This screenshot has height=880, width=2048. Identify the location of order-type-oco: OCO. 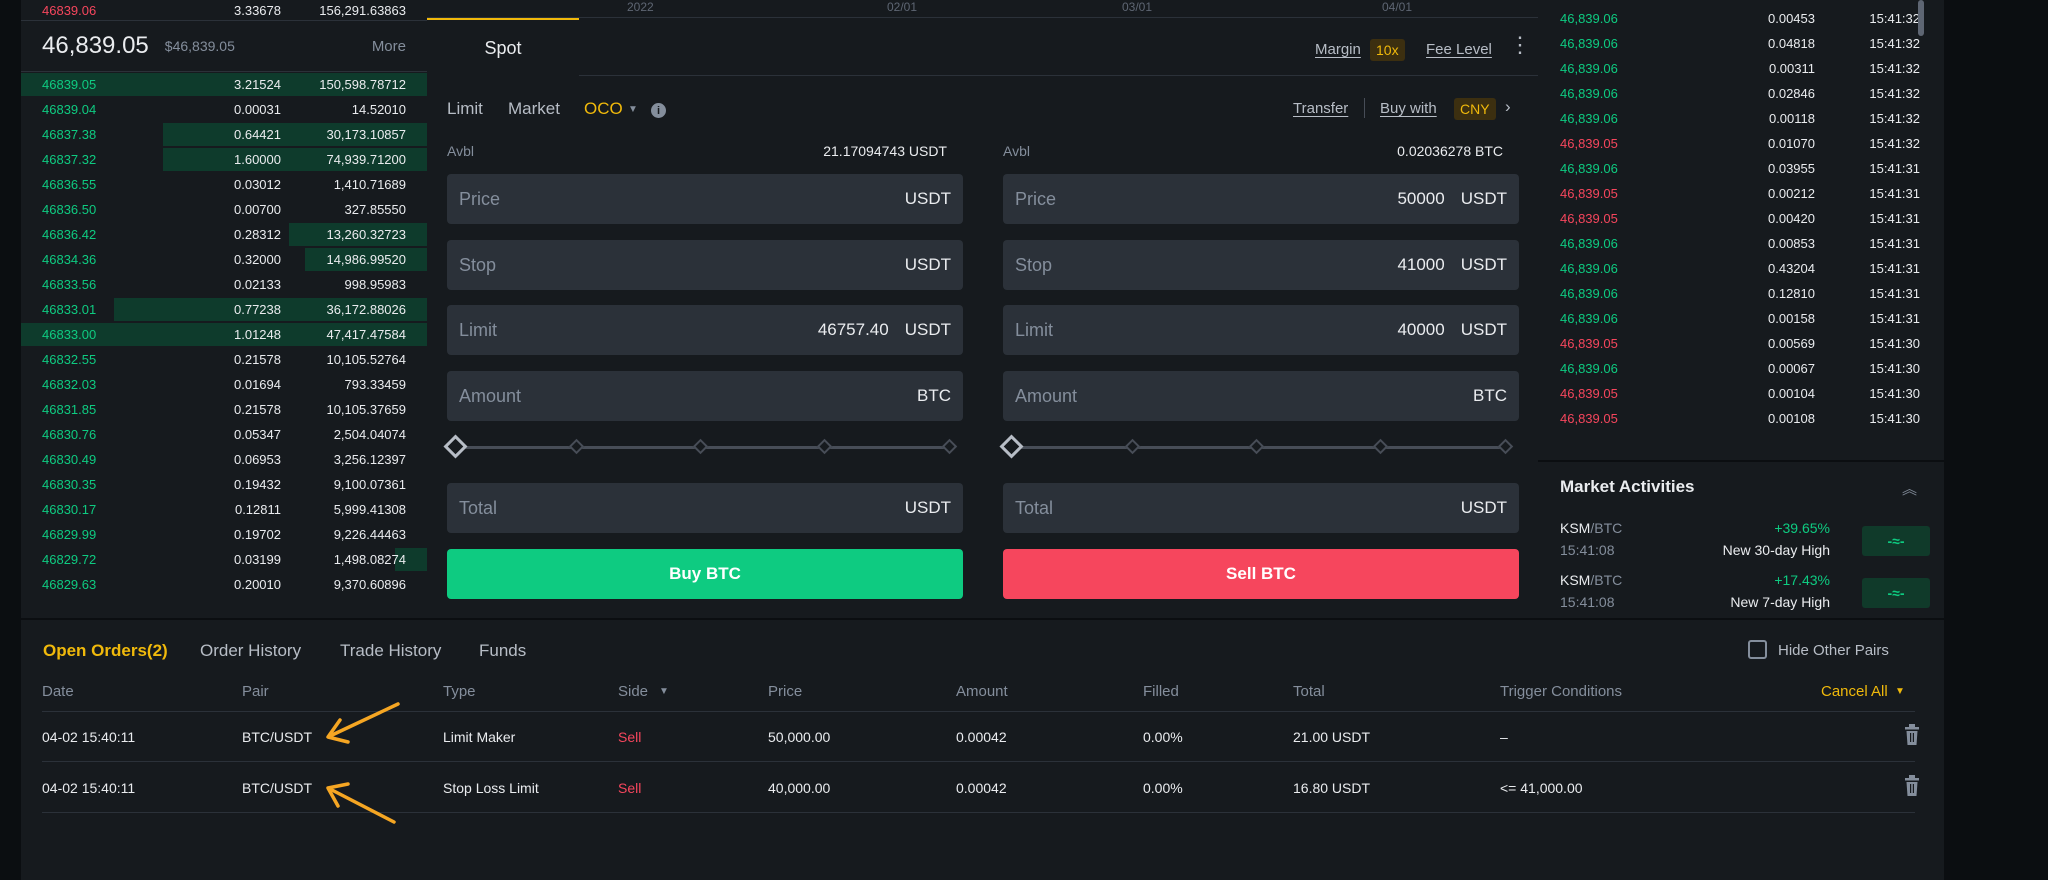
(603, 109).